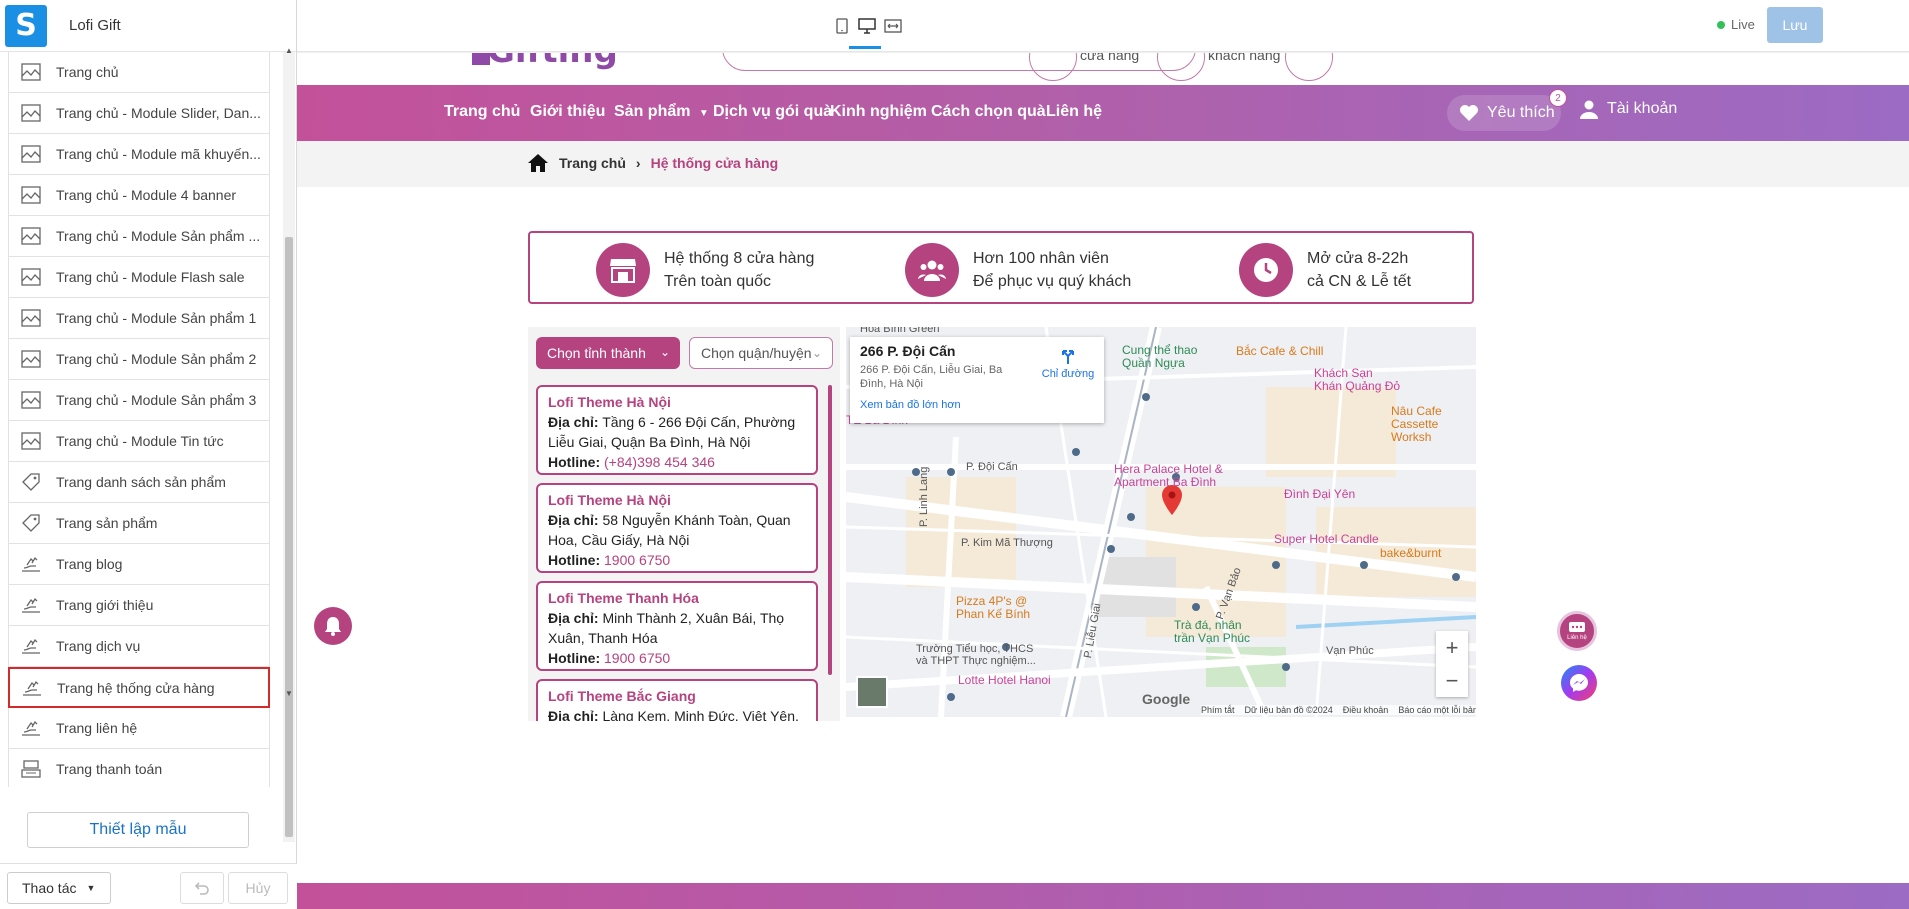  What do you see at coordinates (872, 692) in the screenshot?
I see `map-satellite-toggle` at bounding box center [872, 692].